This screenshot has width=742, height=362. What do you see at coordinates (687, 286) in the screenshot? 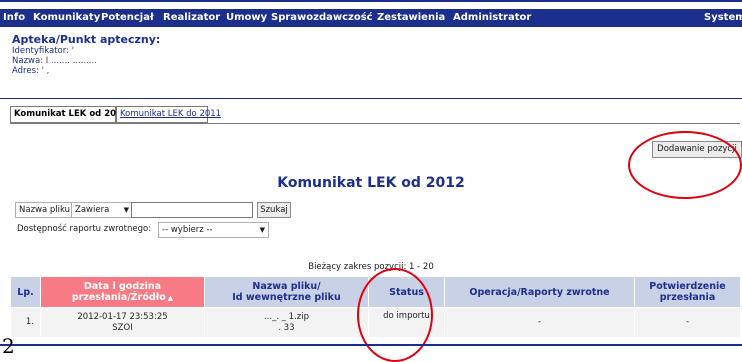
I see `col-confirmation-line1: Potwierdzenie` at bounding box center [687, 286].